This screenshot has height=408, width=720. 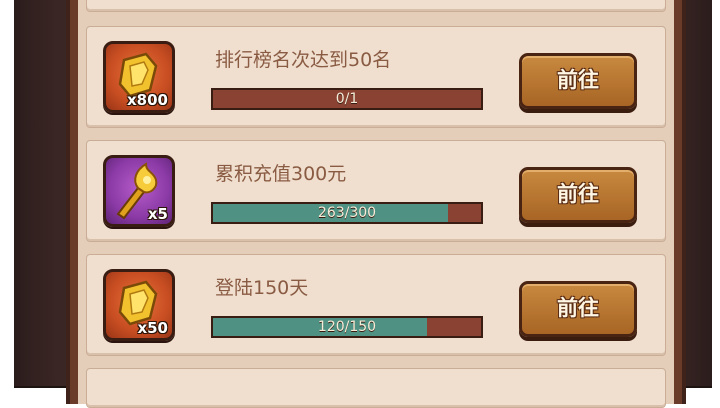 What do you see at coordinates (139, 305) in the screenshot?
I see `reward-icon: x50` at bounding box center [139, 305].